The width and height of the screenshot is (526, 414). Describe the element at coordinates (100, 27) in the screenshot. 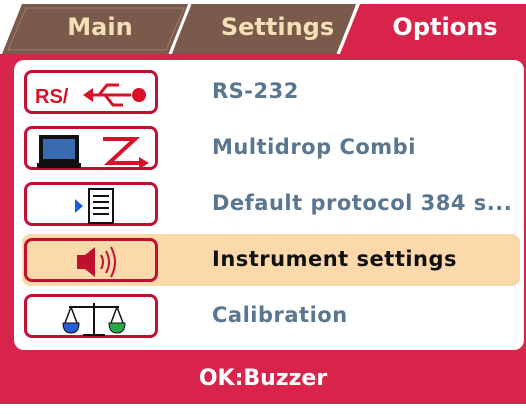

I see `tab-main: Main` at that location.